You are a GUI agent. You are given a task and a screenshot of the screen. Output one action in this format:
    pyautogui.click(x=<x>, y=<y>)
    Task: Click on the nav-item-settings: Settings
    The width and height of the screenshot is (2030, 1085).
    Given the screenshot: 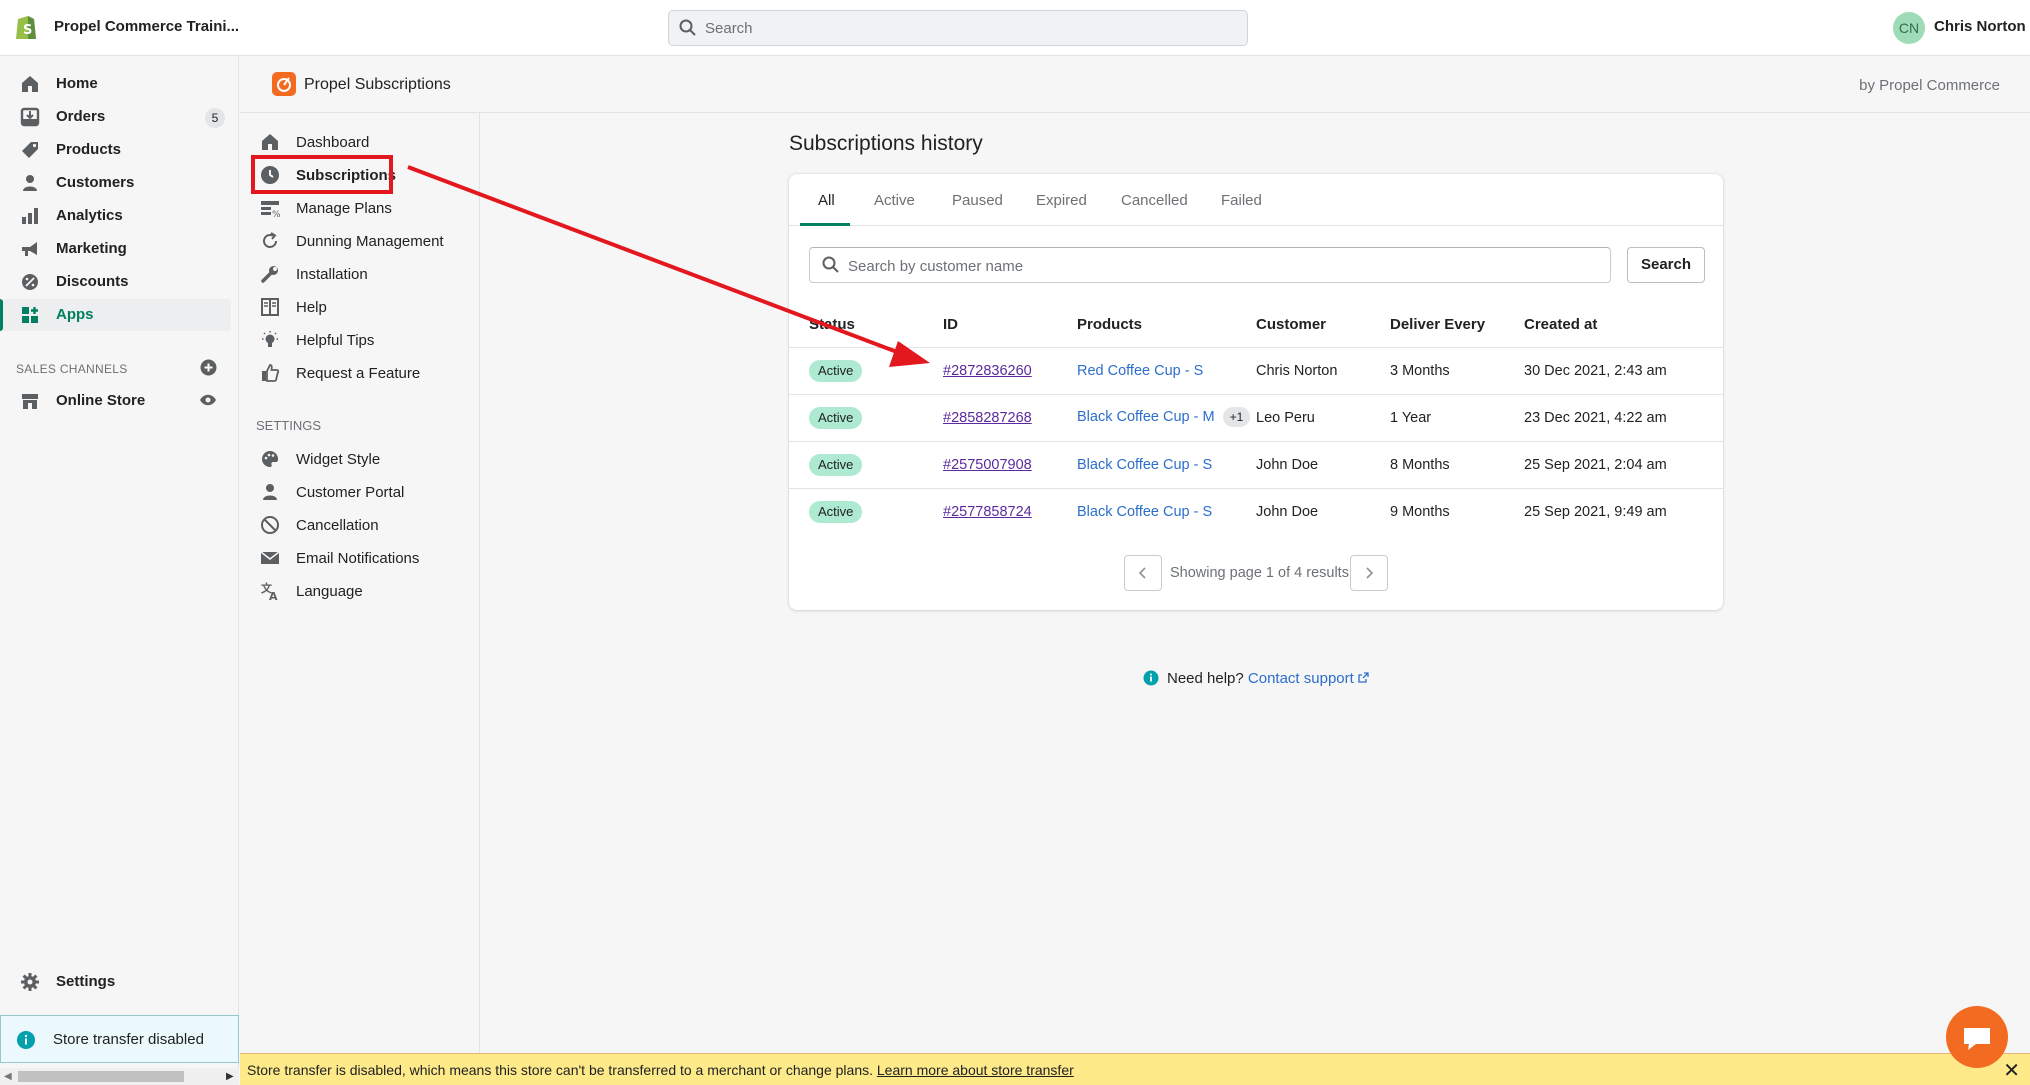 What is the action you would take?
    pyautogui.click(x=115, y=982)
    